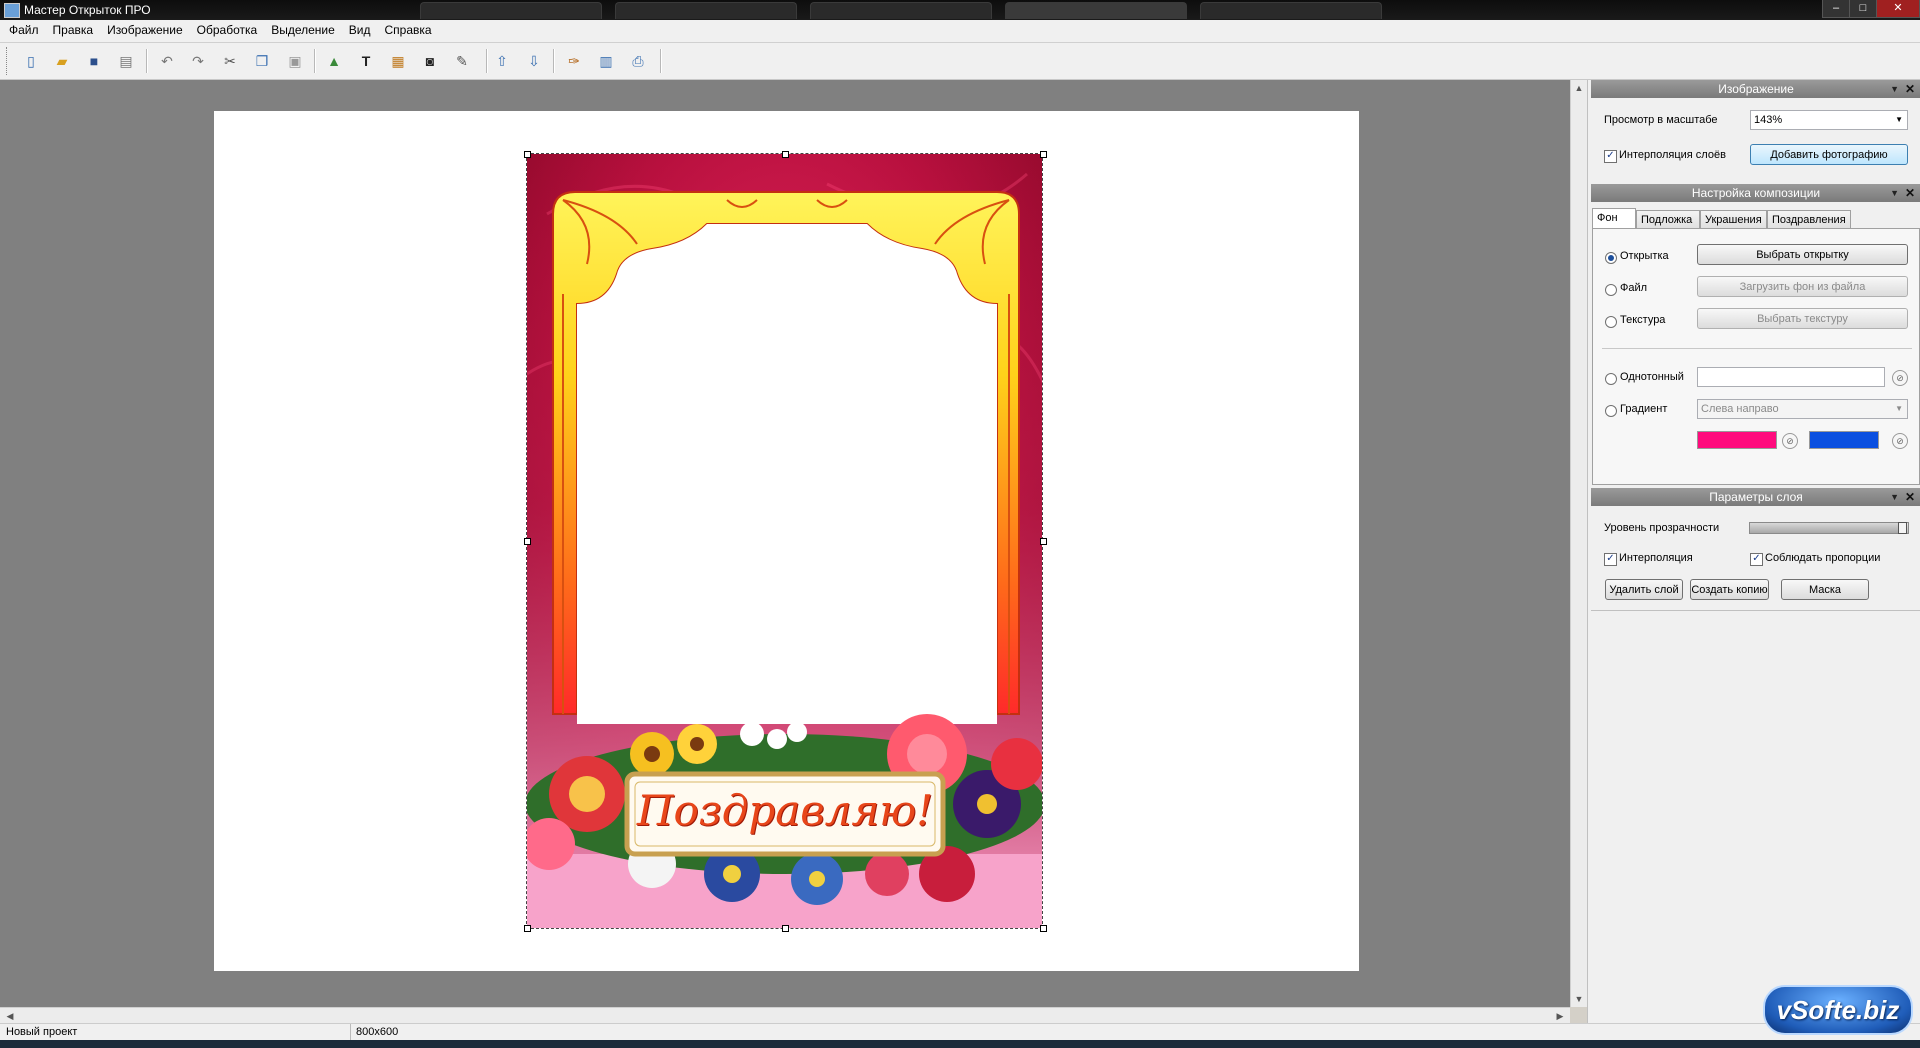  What do you see at coordinates (1610, 156) in the screenshot?
I see `layer-interpolation-checkbox: ✓` at bounding box center [1610, 156].